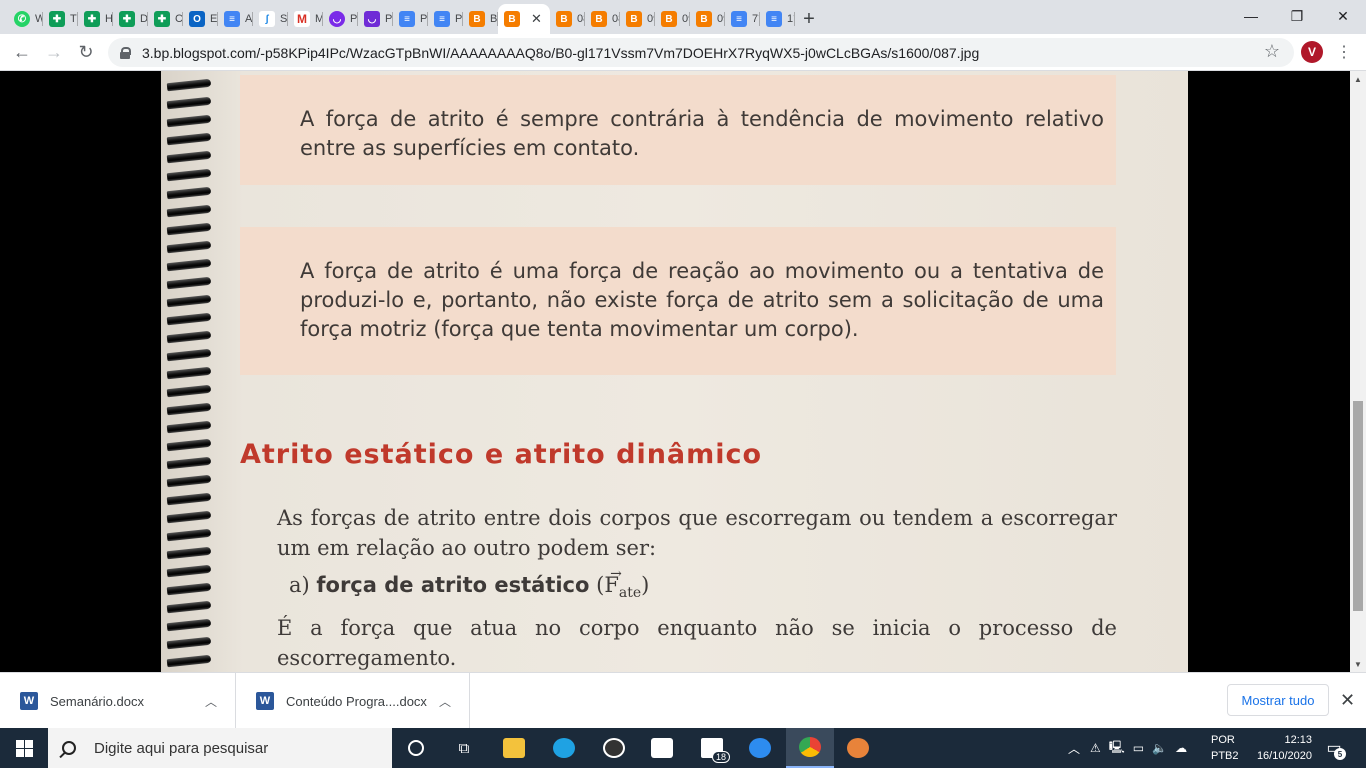 The image size is (1366, 768). Describe the element at coordinates (739, 19) in the screenshot. I see `docs-icon: ≡` at that location.